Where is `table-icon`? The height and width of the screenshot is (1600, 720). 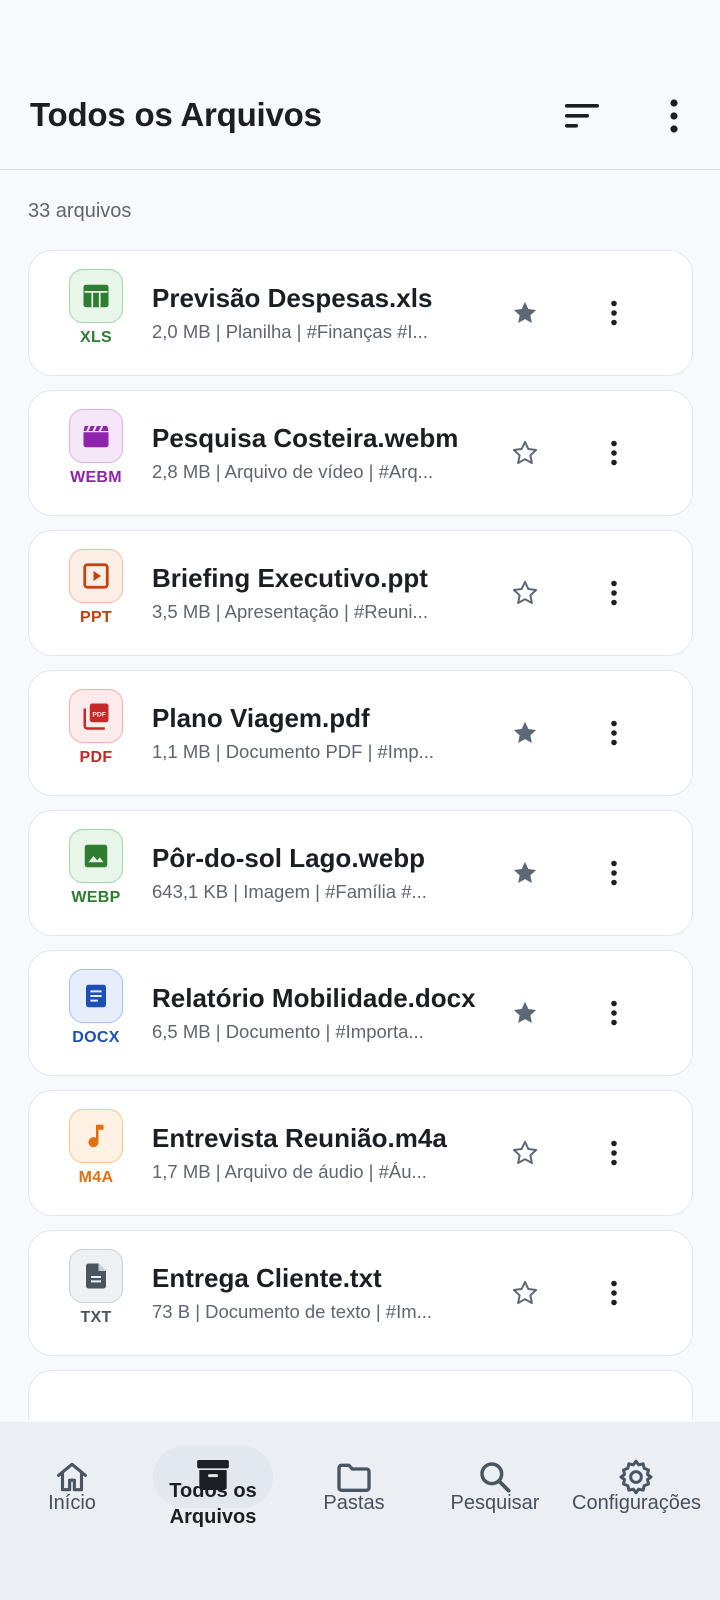
table-icon is located at coordinates (96, 296).